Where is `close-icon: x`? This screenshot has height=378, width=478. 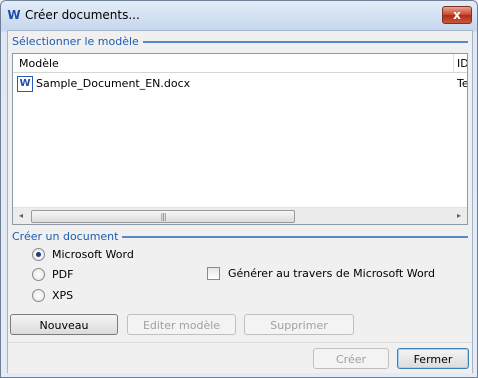
close-icon: x is located at coordinates (457, 15).